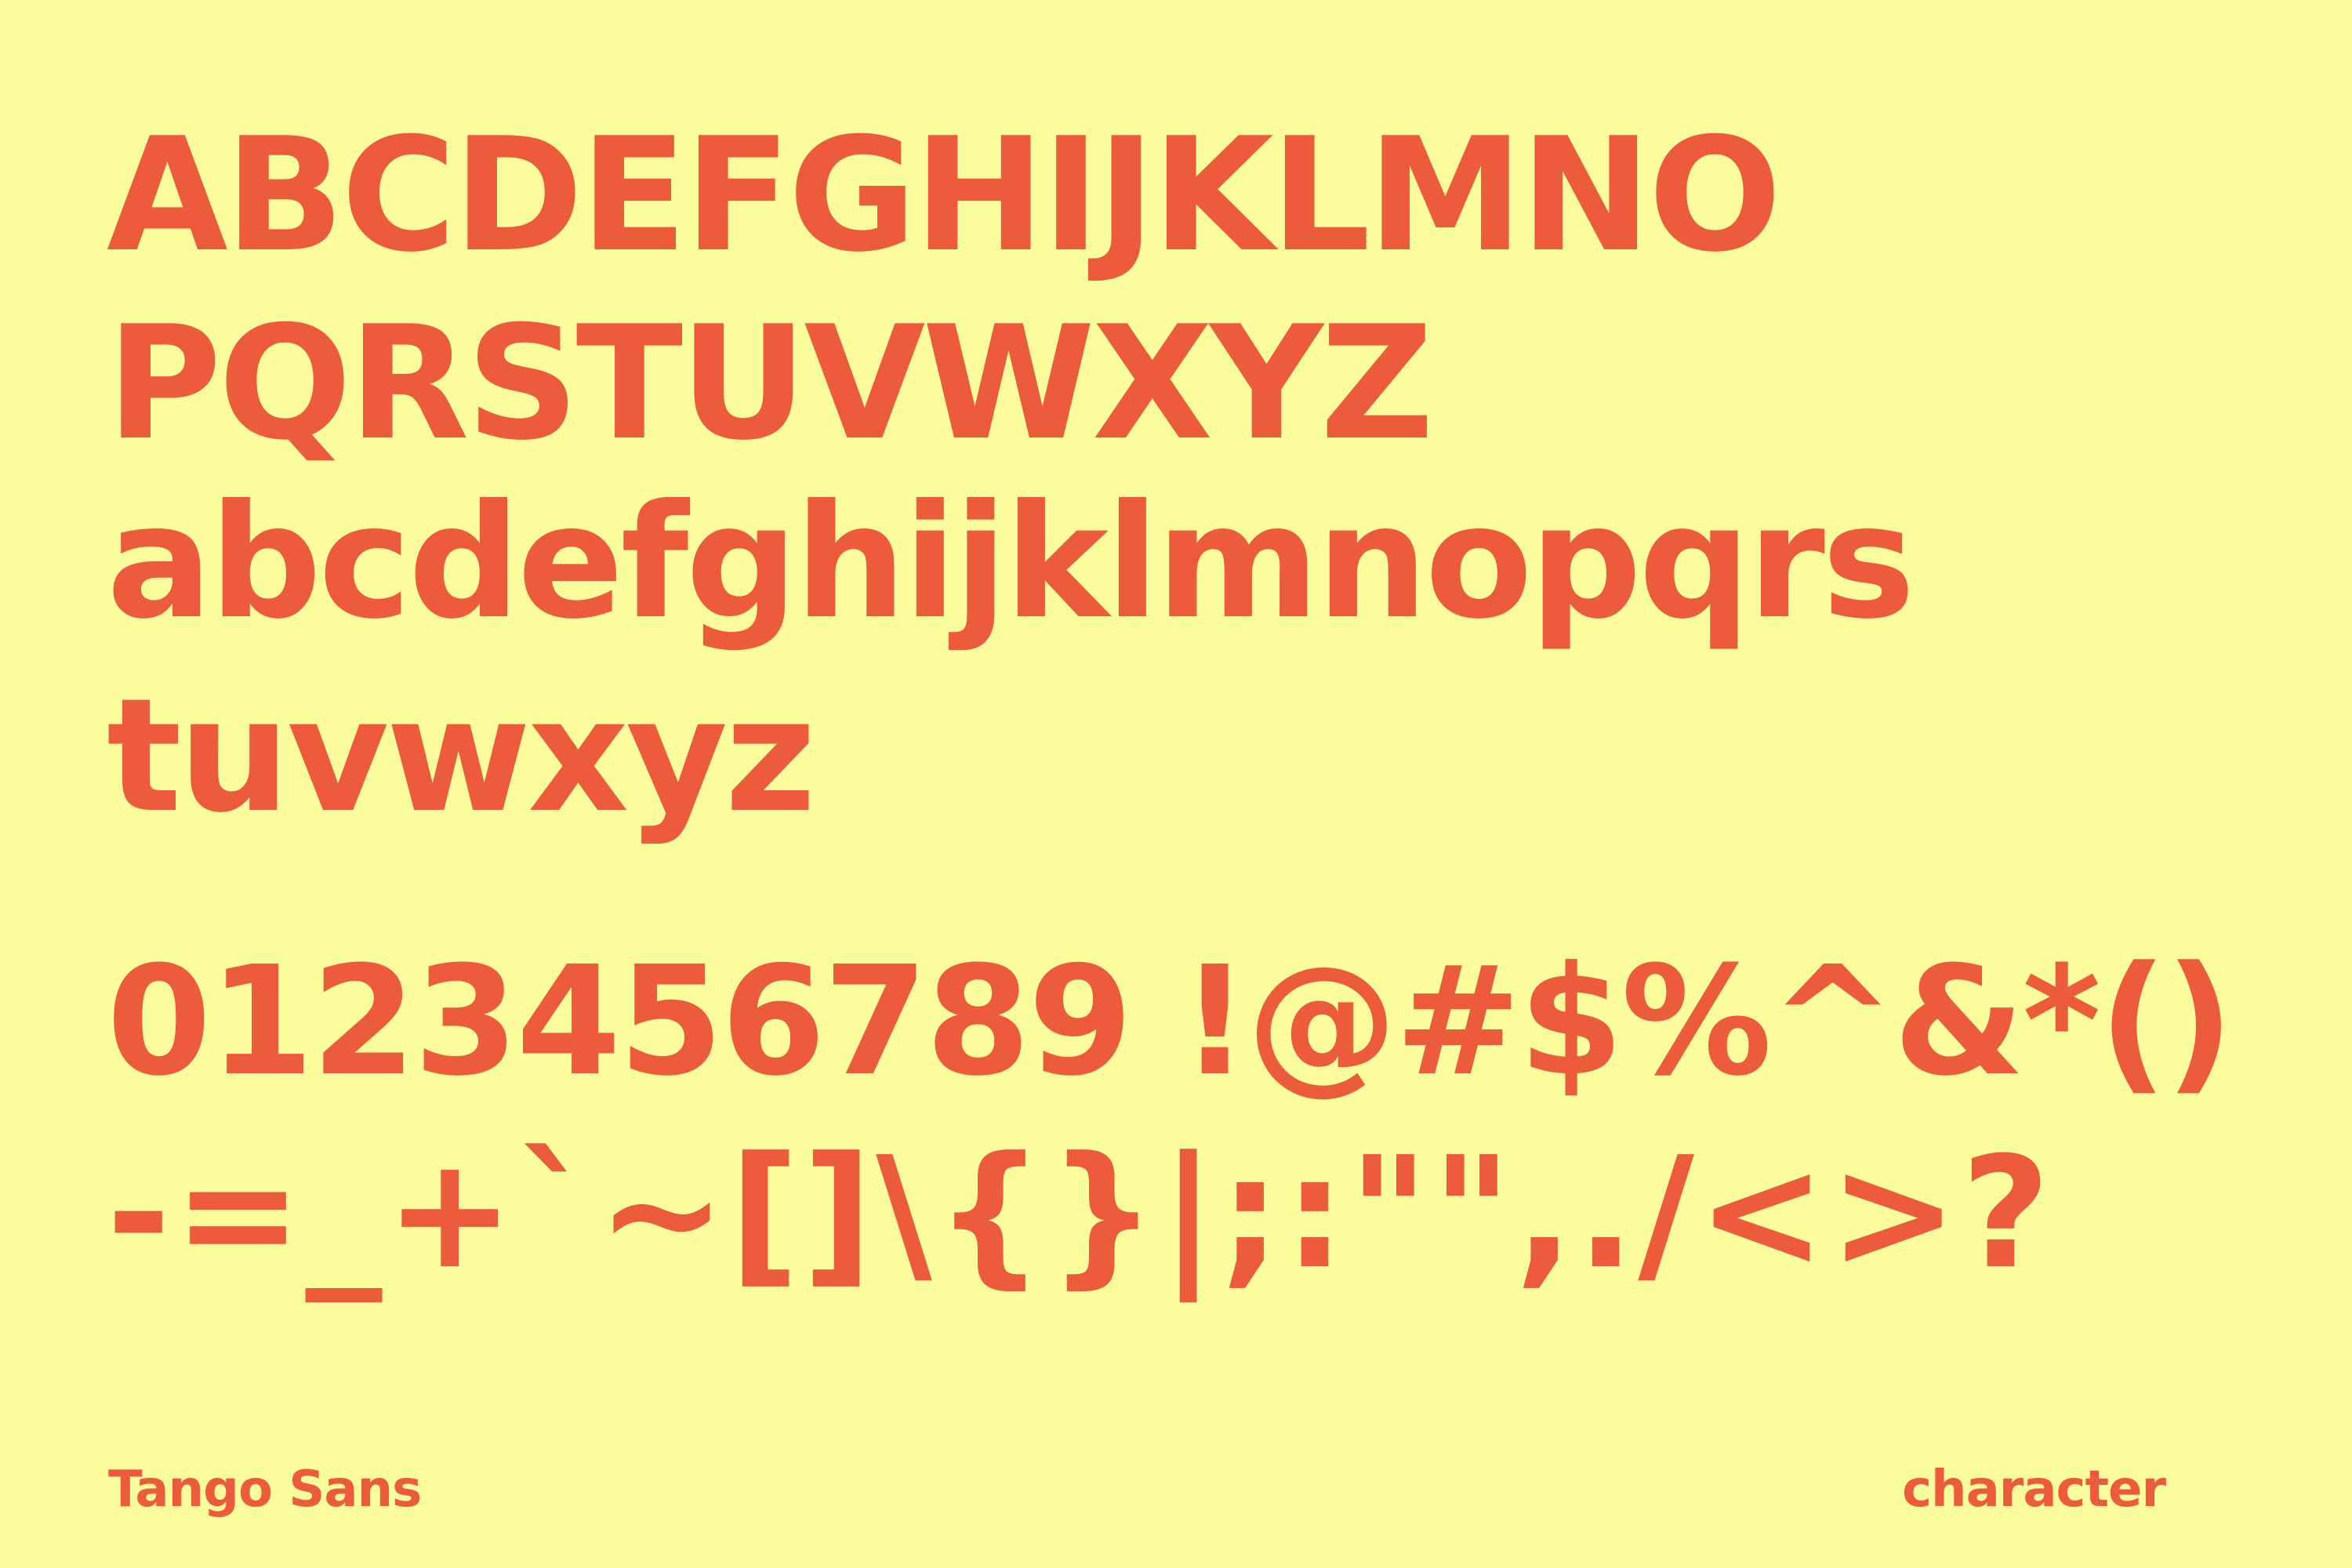 Image resolution: width=2352 pixels, height=1568 pixels. What do you see at coordinates (1011, 562) in the screenshot?
I see `lowercase-row-1: abcdefghijklmnopqrs` at bounding box center [1011, 562].